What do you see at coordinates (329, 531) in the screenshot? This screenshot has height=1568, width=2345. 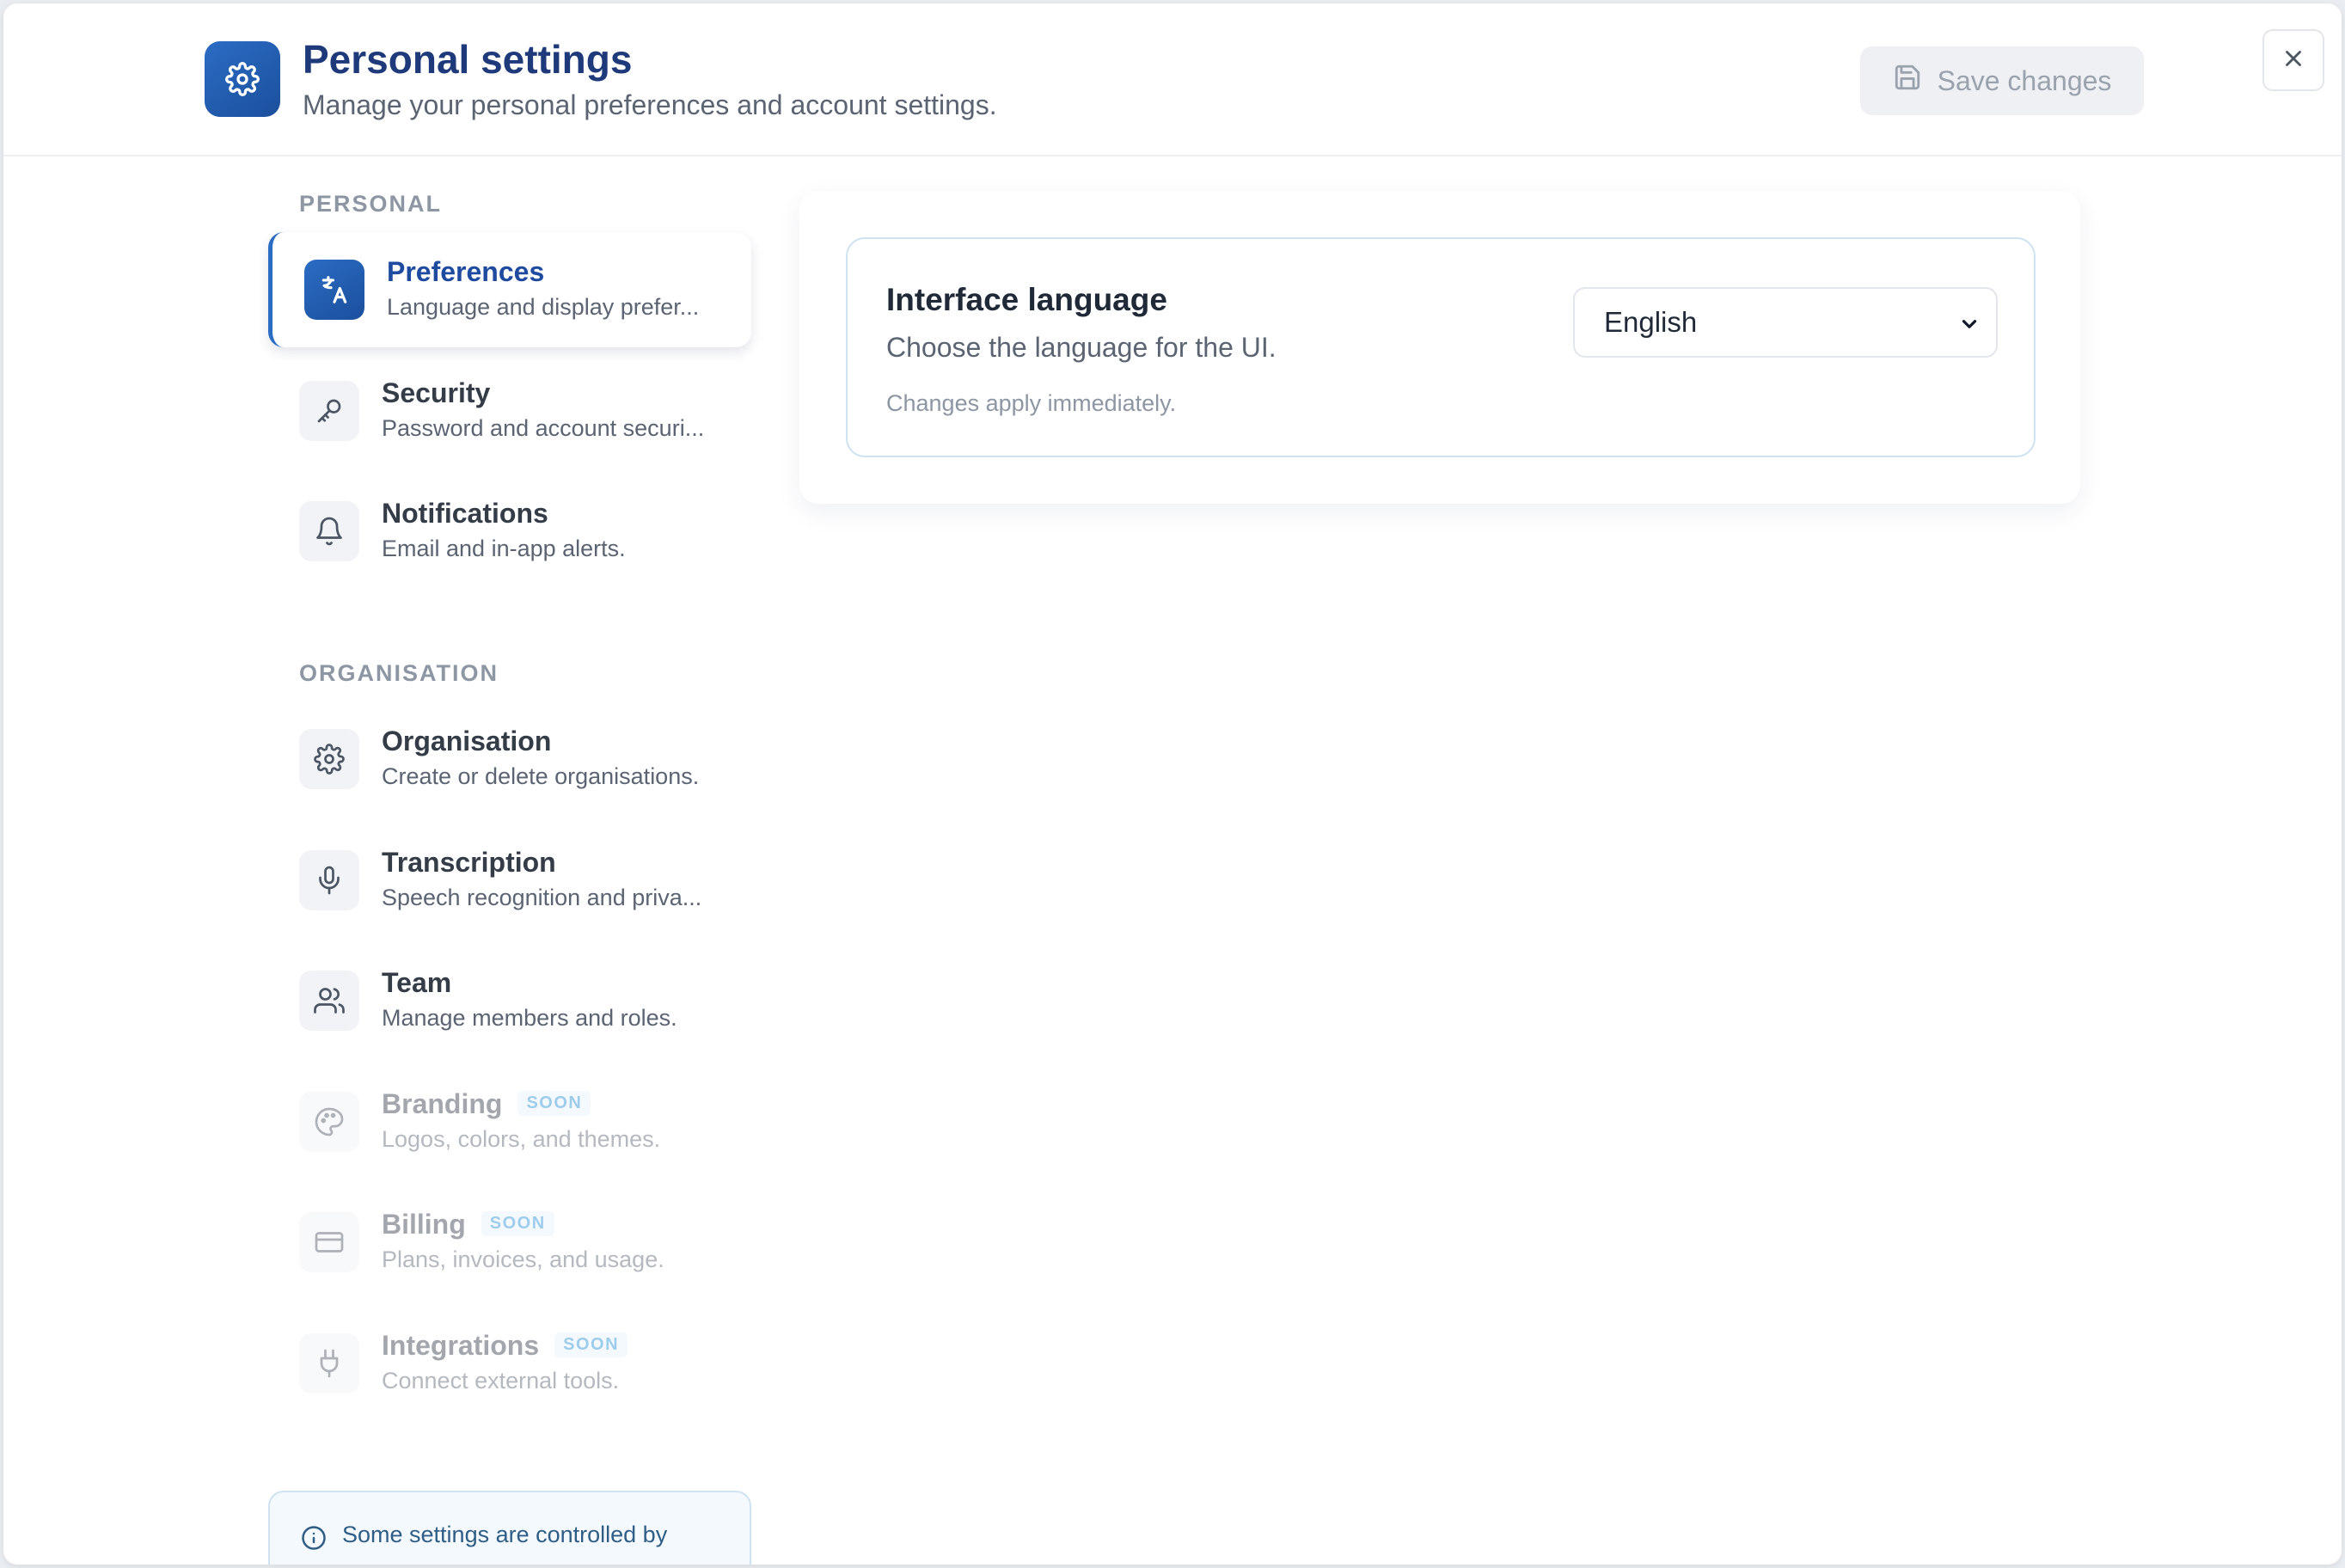 I see `bell-icon` at bounding box center [329, 531].